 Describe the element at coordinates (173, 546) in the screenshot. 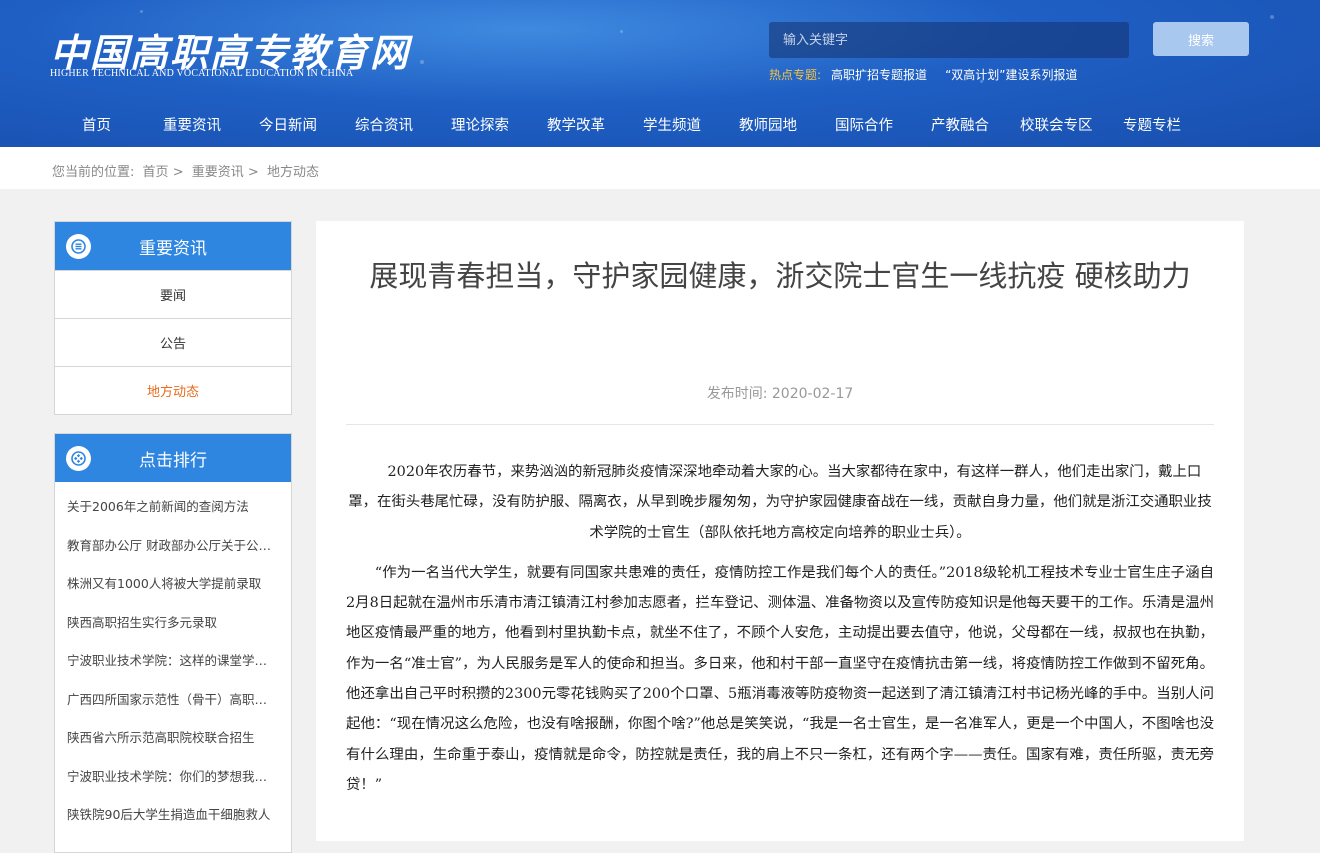

I see `ranking-item: 教育部办公厅 财政部办公厅关于公布第二批` at that location.